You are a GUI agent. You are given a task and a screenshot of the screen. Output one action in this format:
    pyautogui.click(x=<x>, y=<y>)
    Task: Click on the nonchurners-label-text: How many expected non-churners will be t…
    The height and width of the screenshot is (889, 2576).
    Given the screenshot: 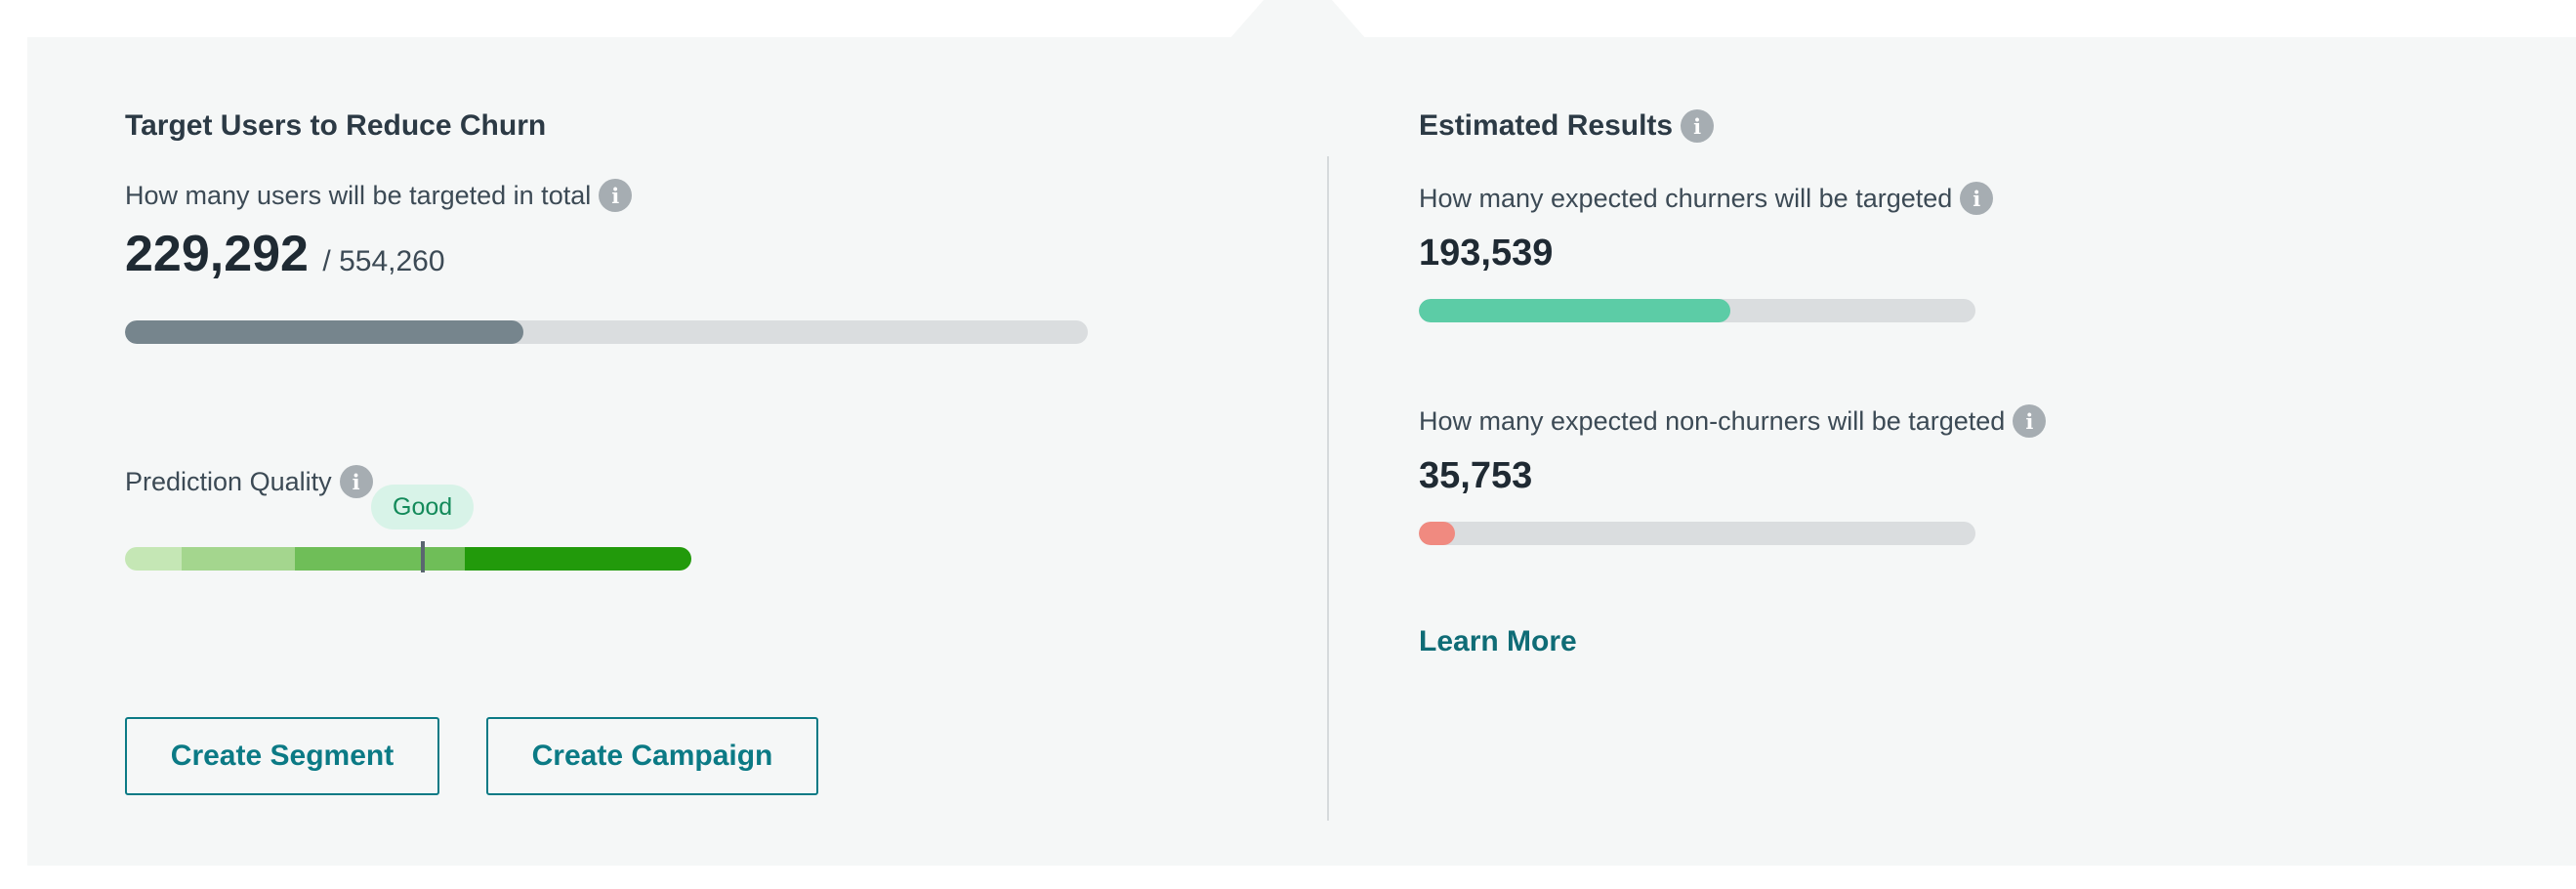 What is the action you would take?
    pyautogui.click(x=1713, y=420)
    